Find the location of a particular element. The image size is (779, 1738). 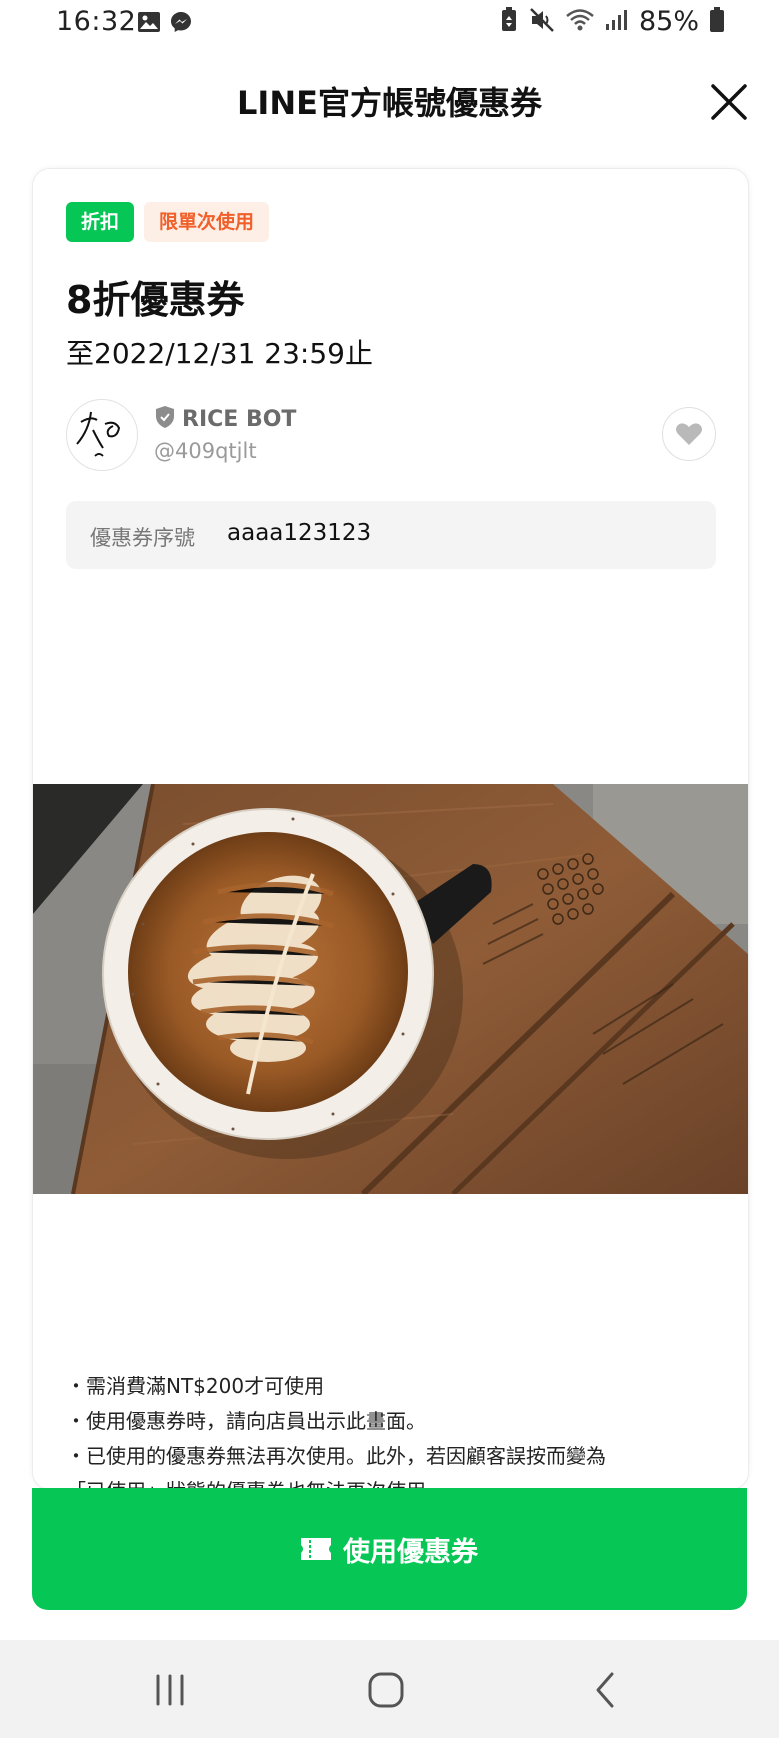

android-nav-bar is located at coordinates (389, 1689).